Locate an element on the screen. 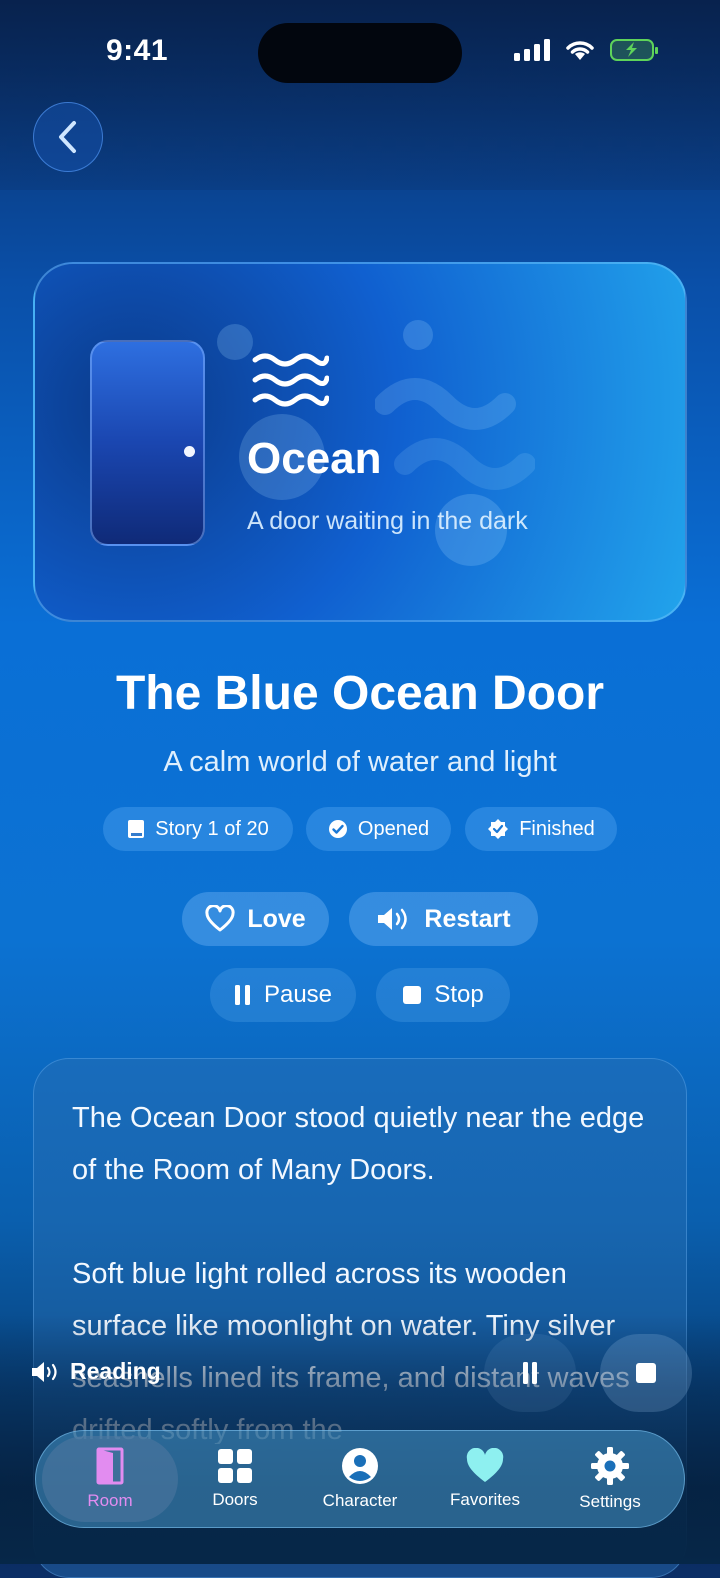  chip-label: Finished is located at coordinates (557, 828).